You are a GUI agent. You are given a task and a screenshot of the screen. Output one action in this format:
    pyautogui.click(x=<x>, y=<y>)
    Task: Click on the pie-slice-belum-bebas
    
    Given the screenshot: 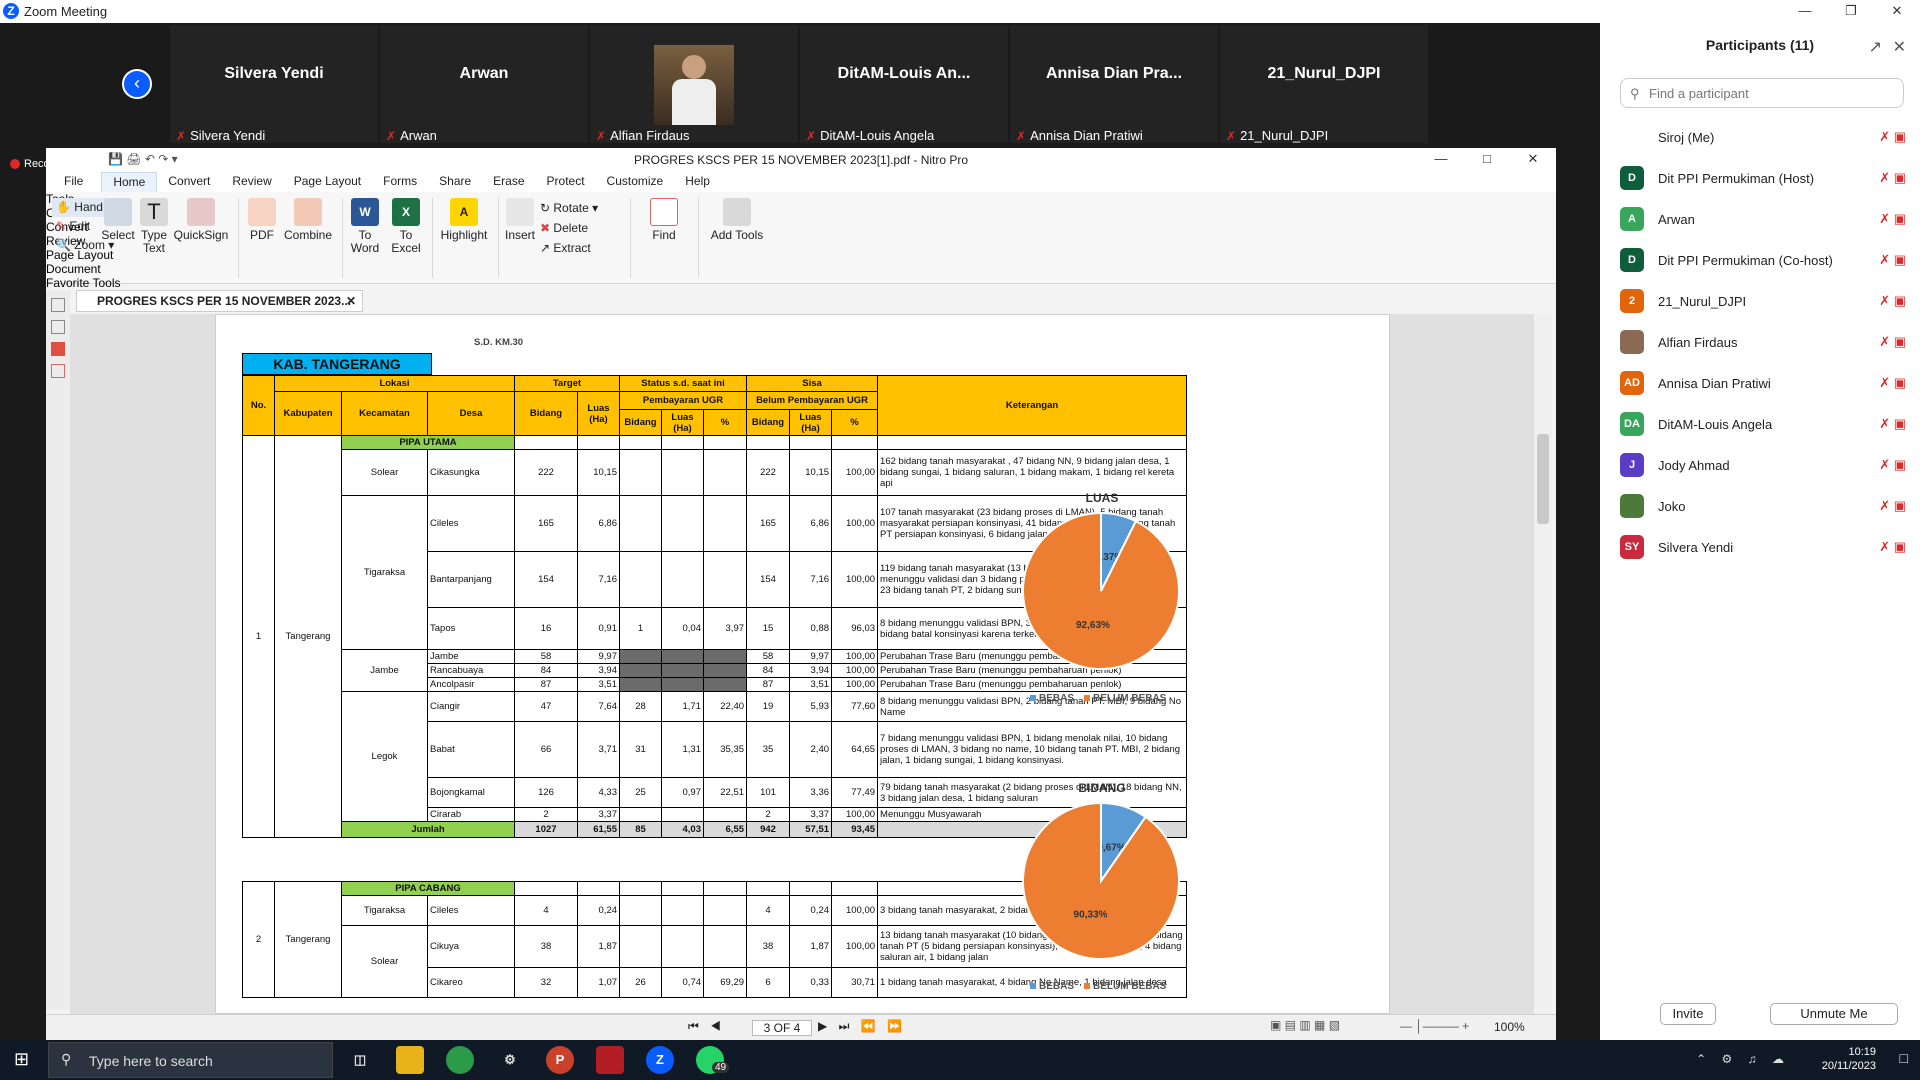 What is the action you would take?
    pyautogui.click(x=1101, y=880)
    